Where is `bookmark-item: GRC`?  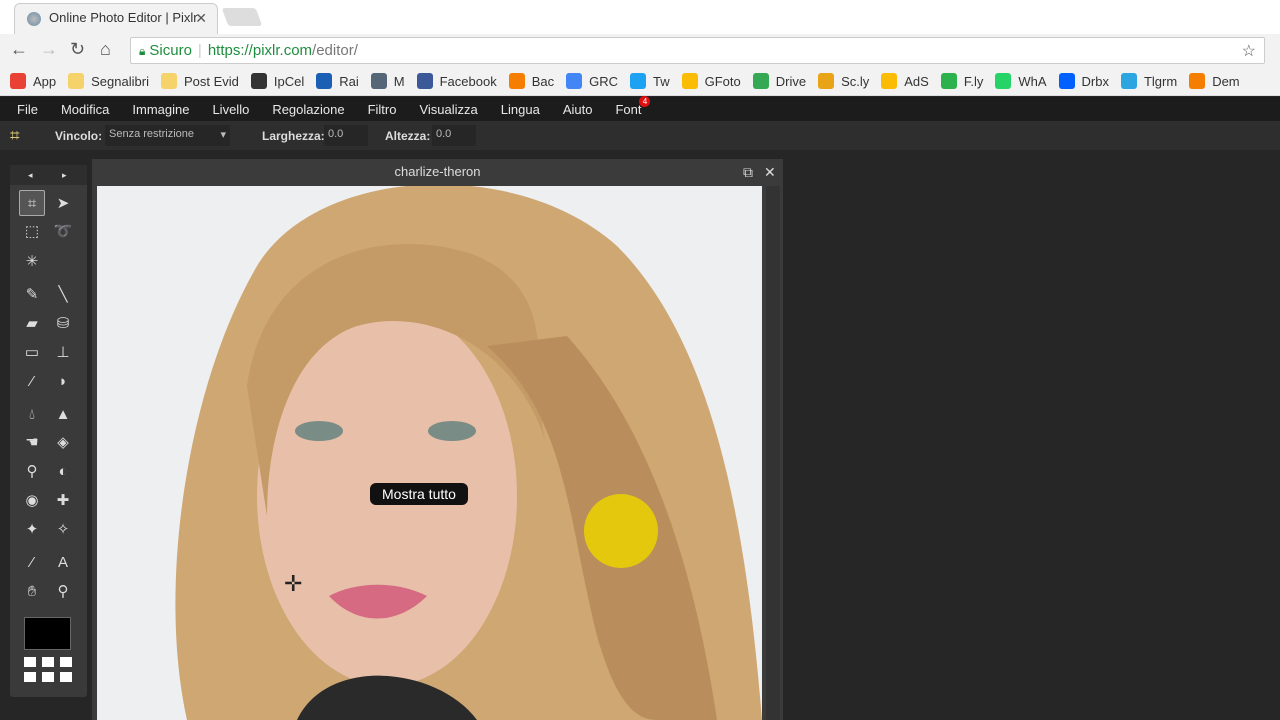 bookmark-item: GRC is located at coordinates (592, 81).